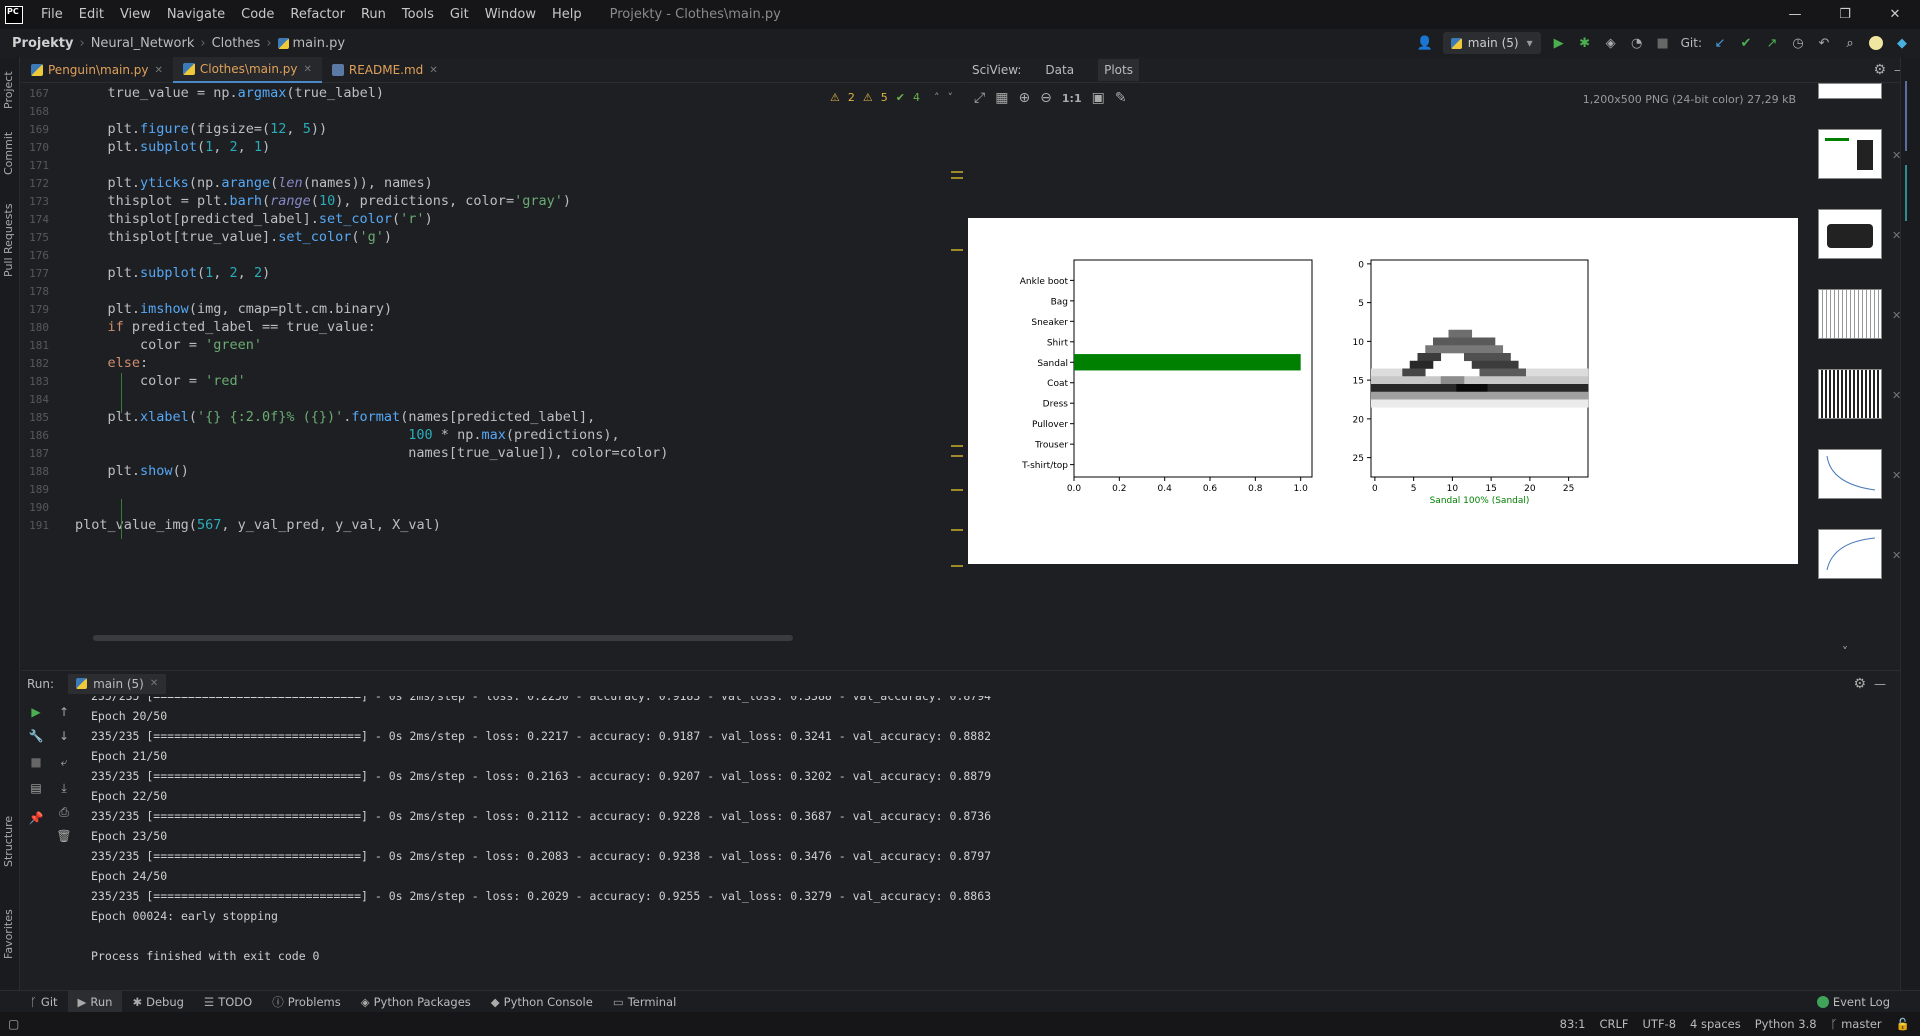 Image resolution: width=1920 pixels, height=1036 pixels. What do you see at coordinates (957, 364) in the screenshot?
I see `editor-scroll-marks` at bounding box center [957, 364].